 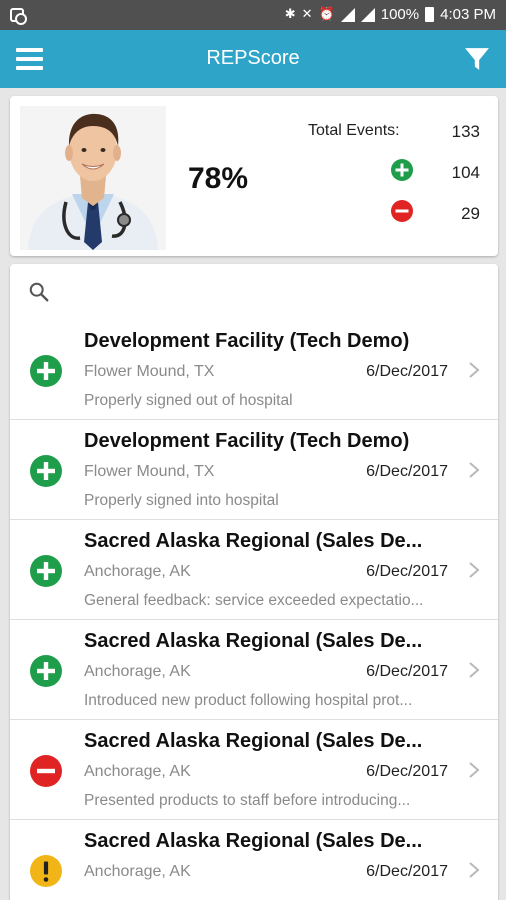 I want to click on status-icons: ✱ ✕ ⏰ 100% 4:03 PM, so click(x=390, y=14).